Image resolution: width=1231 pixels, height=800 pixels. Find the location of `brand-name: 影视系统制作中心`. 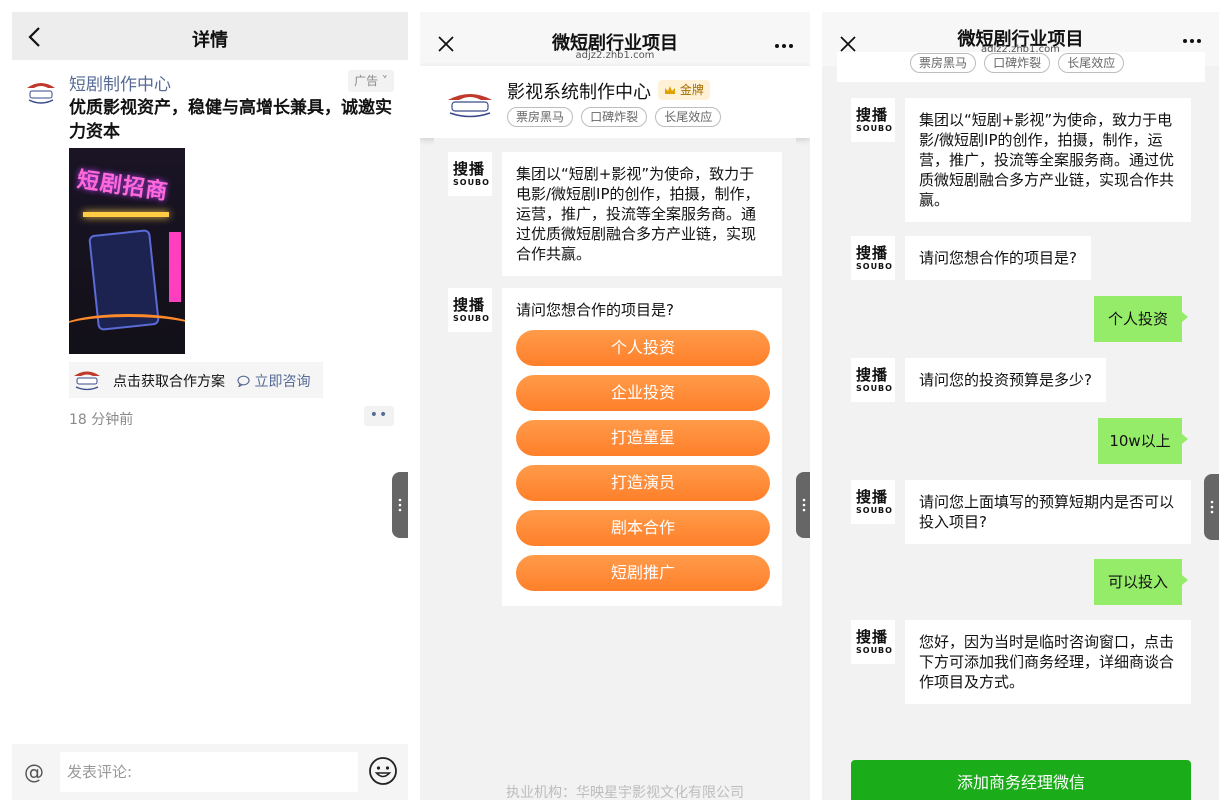

brand-name: 影视系统制作中心 is located at coordinates (579, 92).